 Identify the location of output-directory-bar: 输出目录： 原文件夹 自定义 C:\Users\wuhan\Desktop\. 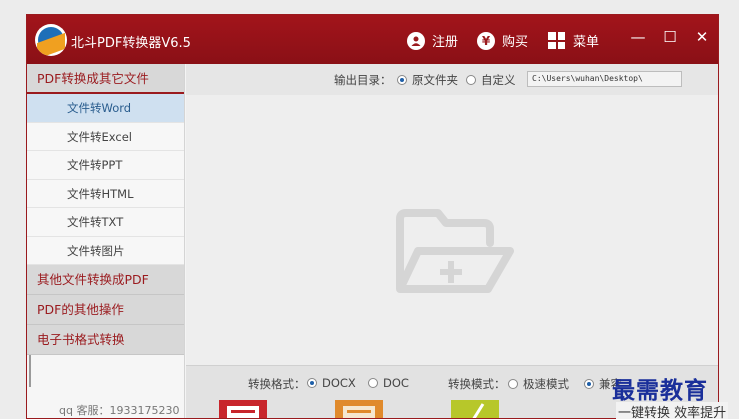
(452, 79).